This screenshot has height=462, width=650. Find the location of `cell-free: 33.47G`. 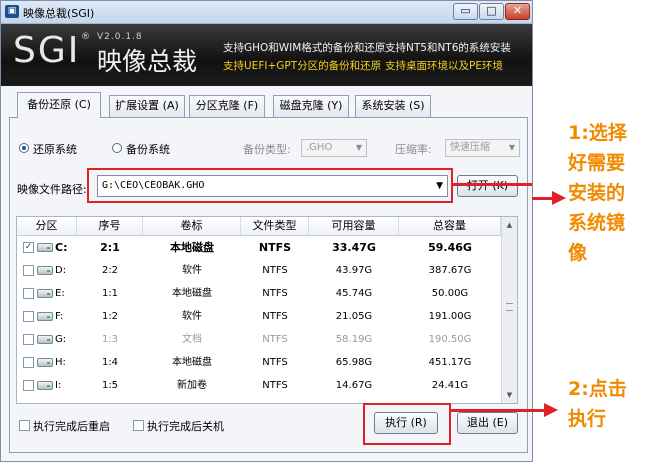

cell-free: 33.47G is located at coordinates (354, 247).